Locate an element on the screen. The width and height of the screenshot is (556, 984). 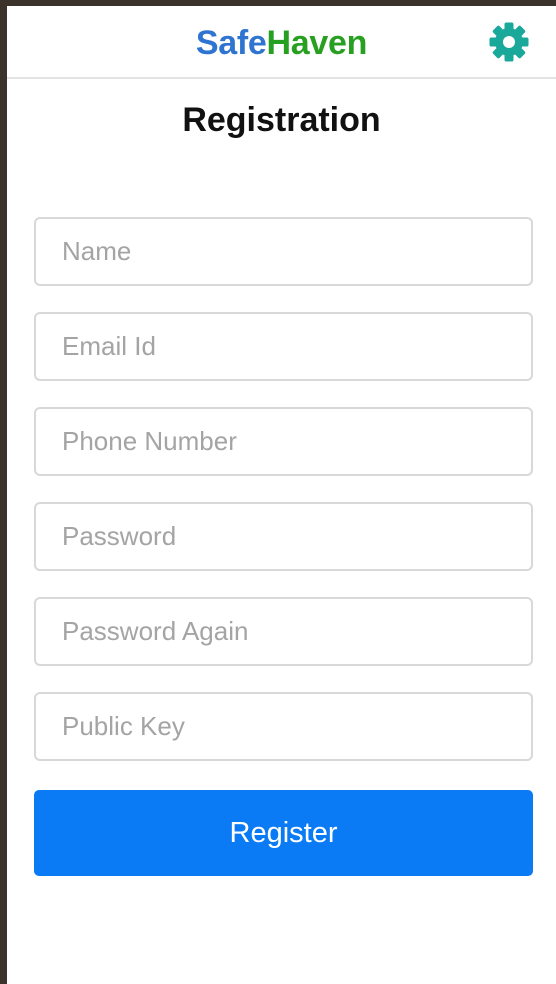
public-key-input is located at coordinates (283, 726).